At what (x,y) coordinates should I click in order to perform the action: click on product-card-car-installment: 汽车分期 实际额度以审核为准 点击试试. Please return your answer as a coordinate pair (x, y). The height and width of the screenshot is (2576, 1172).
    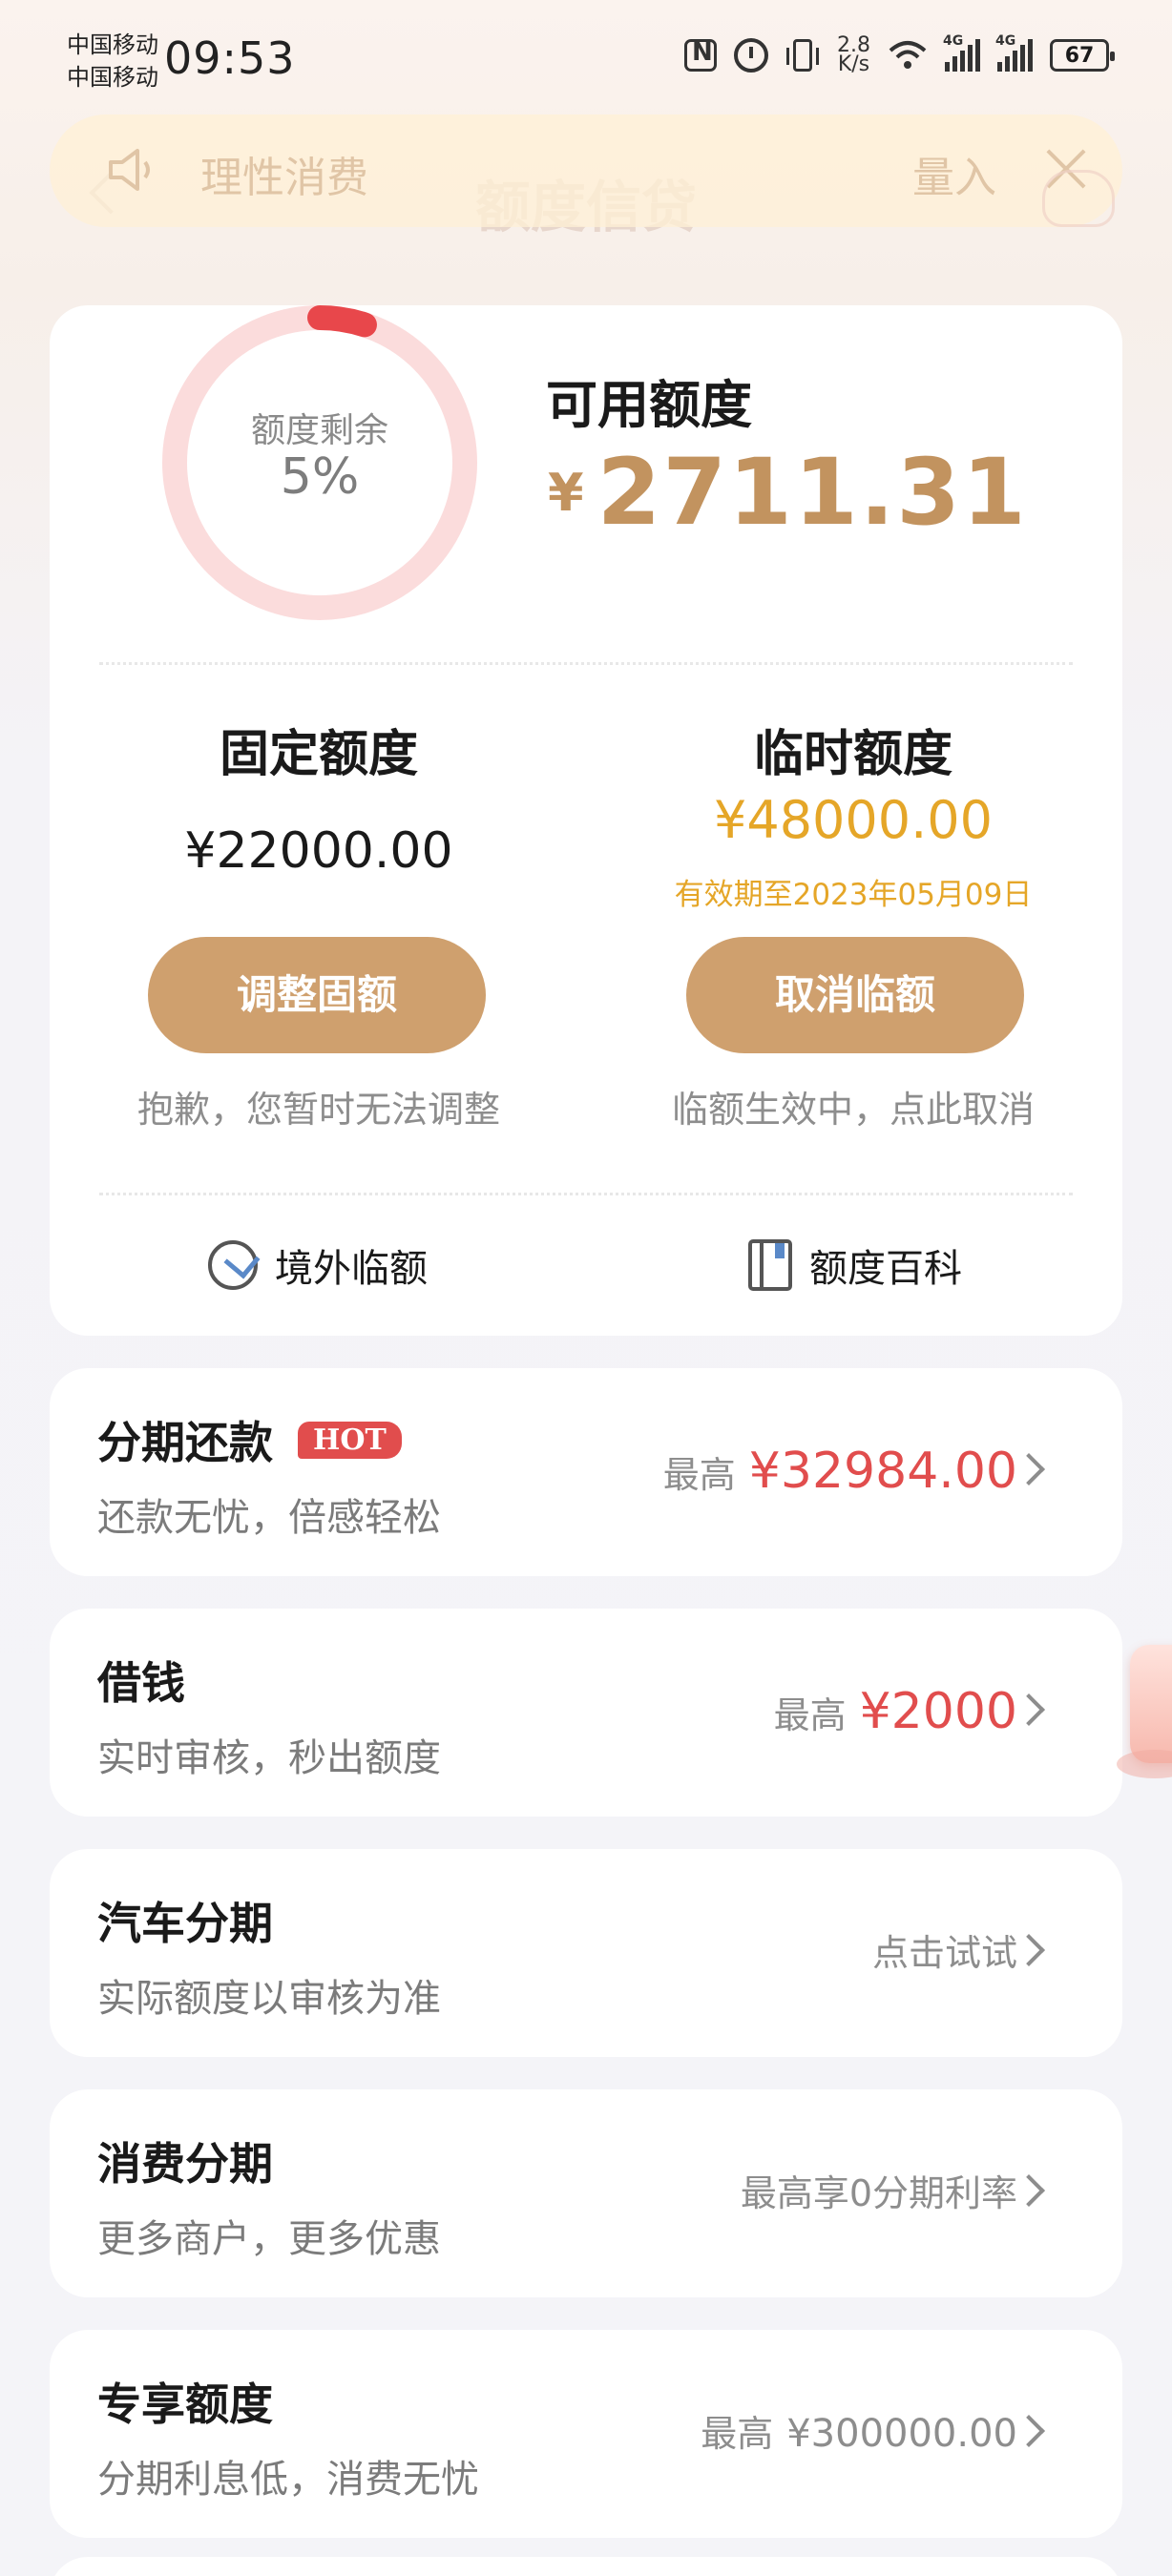
    Looking at the image, I should click on (586, 1953).